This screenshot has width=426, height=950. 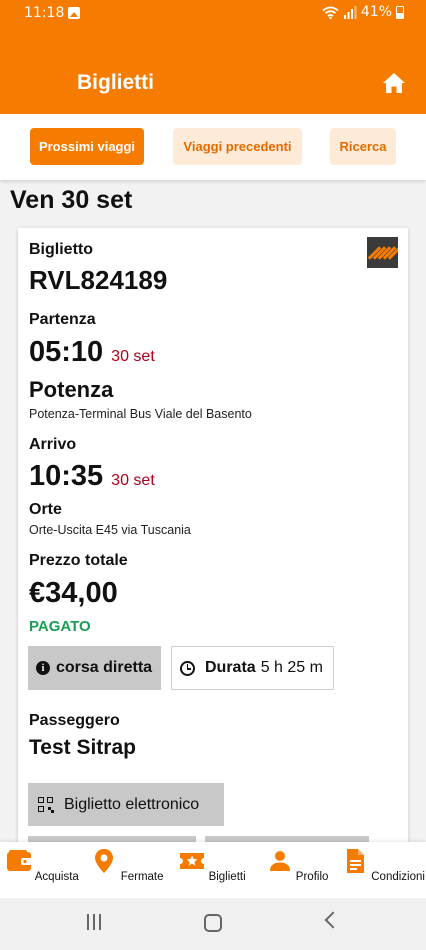 I want to click on passenger-name: Test Sitrap, so click(x=82, y=747).